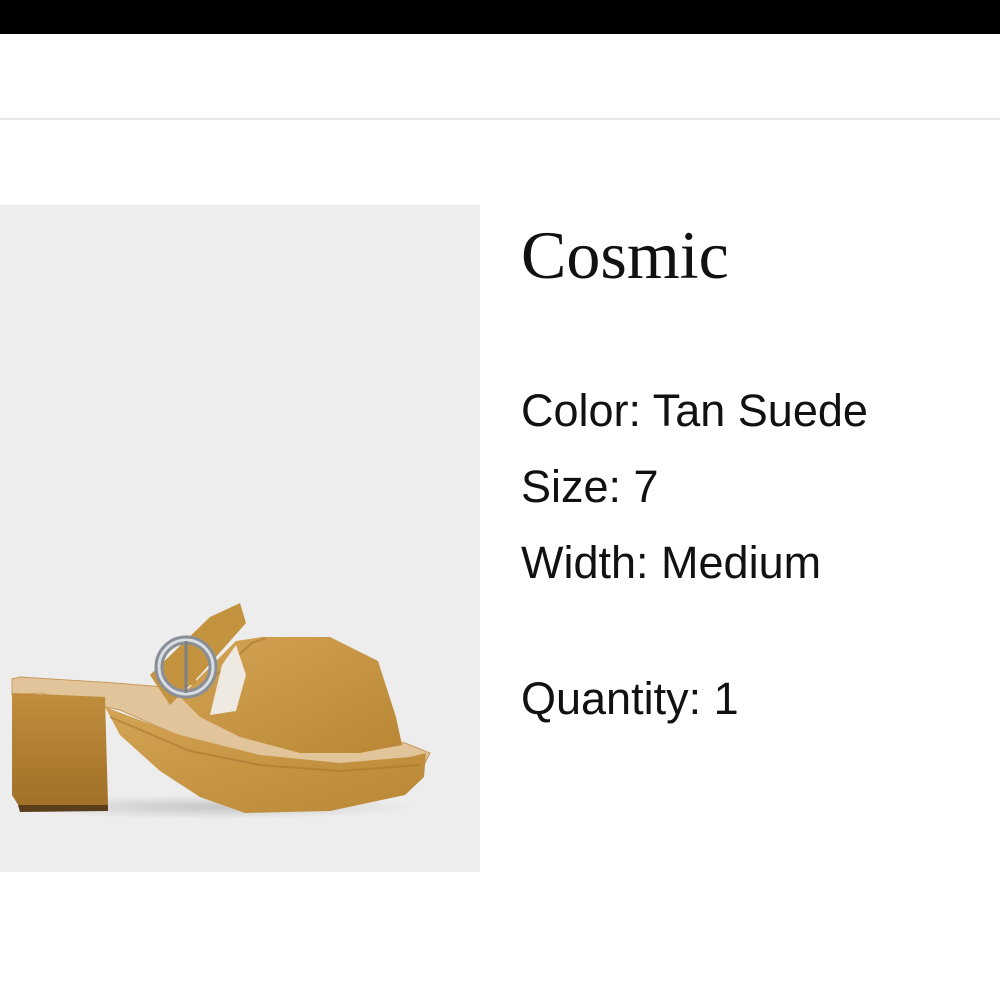 Image resolution: width=1000 pixels, height=1000 pixels. What do you see at coordinates (671, 562) in the screenshot?
I see `product-width: Width: Medium` at bounding box center [671, 562].